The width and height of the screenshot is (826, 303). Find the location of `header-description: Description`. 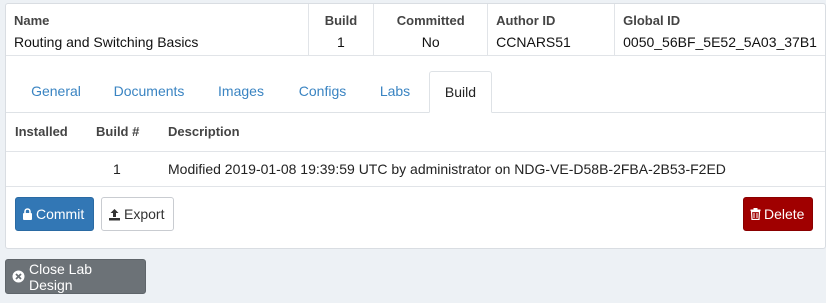

header-description: Description is located at coordinates (204, 131).